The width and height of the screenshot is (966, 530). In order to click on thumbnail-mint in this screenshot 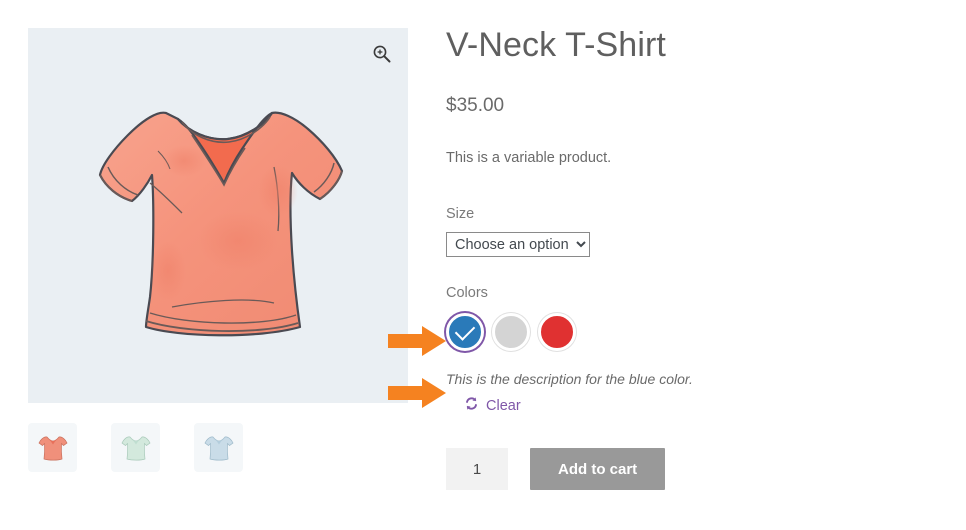, I will do `click(135, 447)`.